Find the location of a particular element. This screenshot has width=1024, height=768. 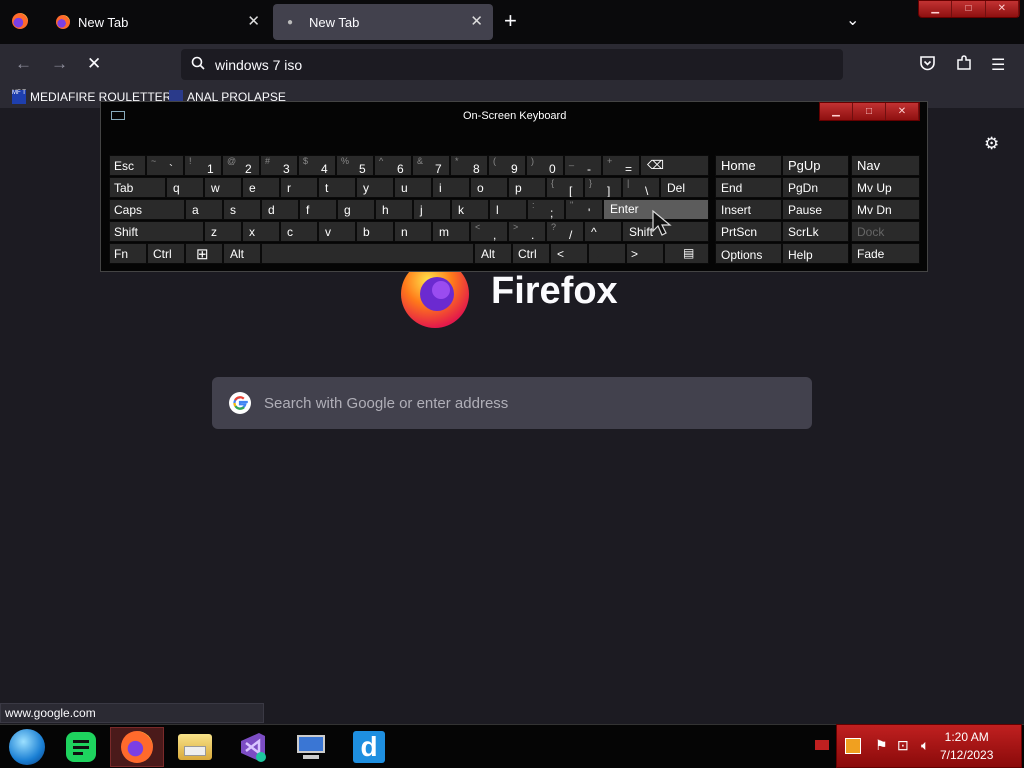

key-pgup: PgUp is located at coordinates (815, 165).